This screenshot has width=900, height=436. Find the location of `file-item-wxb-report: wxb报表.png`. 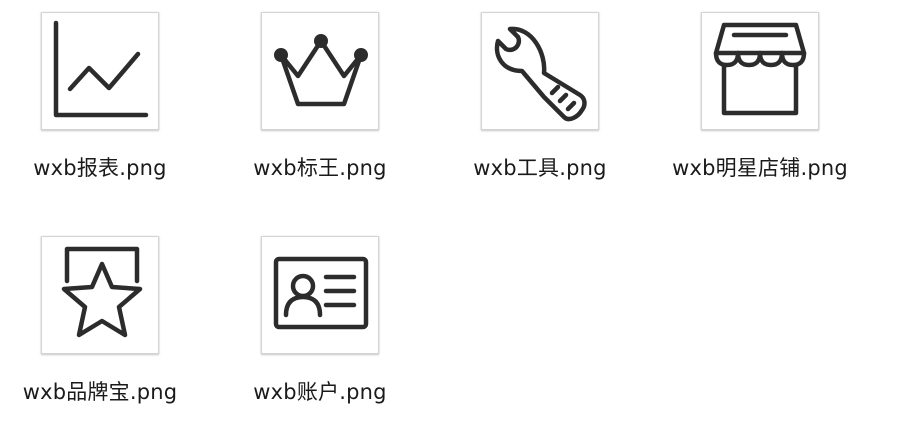

file-item-wxb-report: wxb报表.png is located at coordinates (100, 107).